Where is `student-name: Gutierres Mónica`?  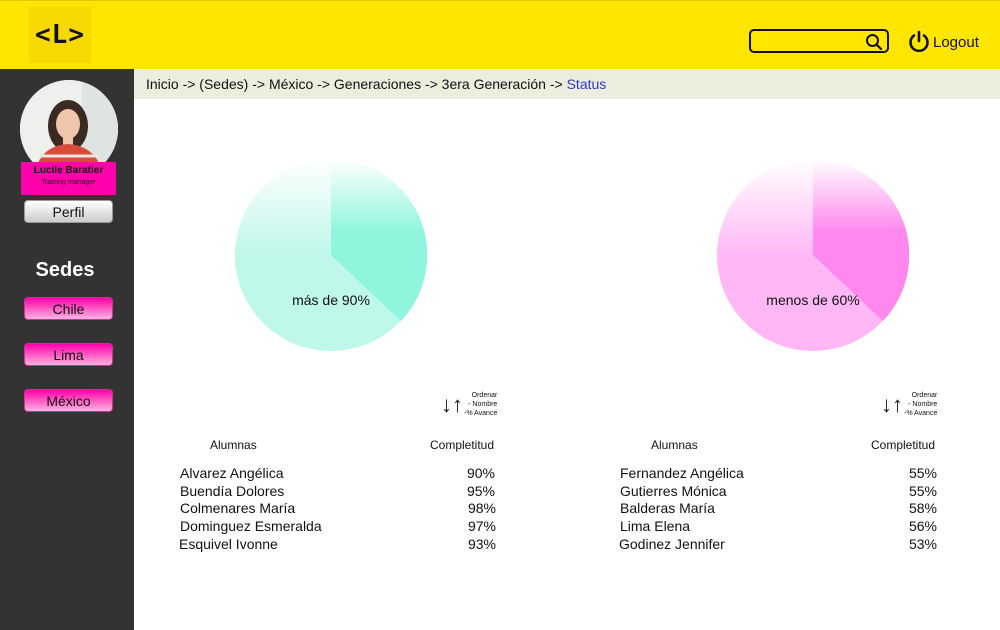
student-name: Gutierres Mónica is located at coordinates (673, 491).